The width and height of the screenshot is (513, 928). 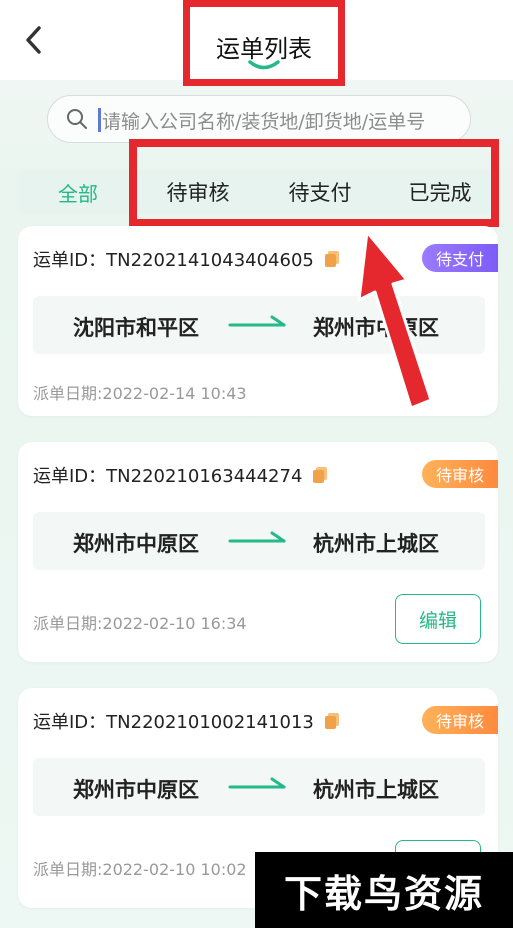 What do you see at coordinates (140, 869) in the screenshot?
I see `dispatch-date: 派单日期:2022-02-10 10:02` at bounding box center [140, 869].